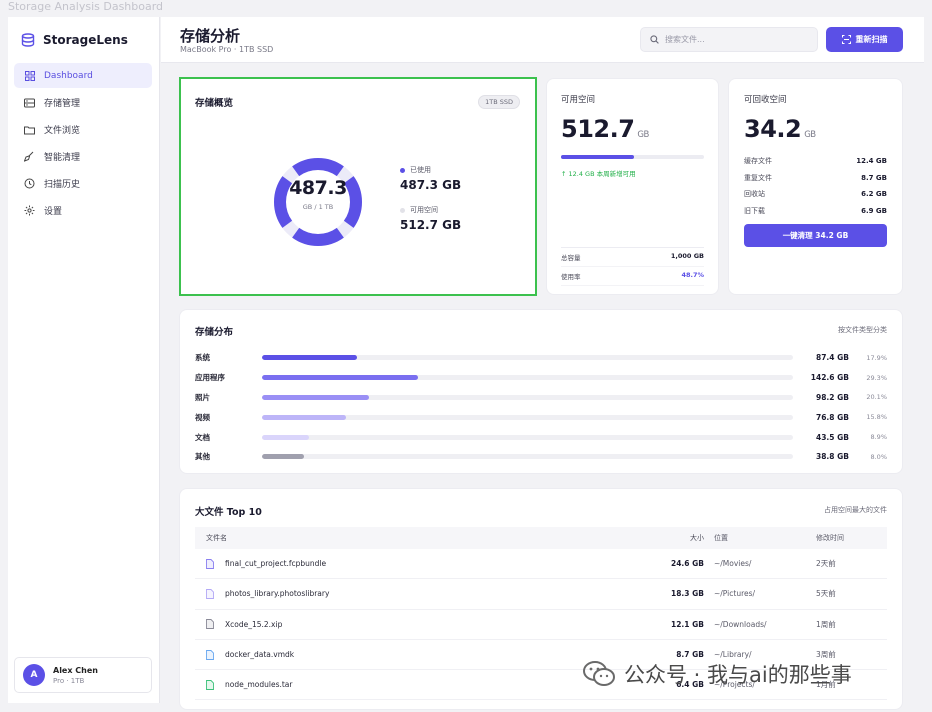  I want to click on file-name-cell: photos_library.photoslibrary, so click(404, 593).